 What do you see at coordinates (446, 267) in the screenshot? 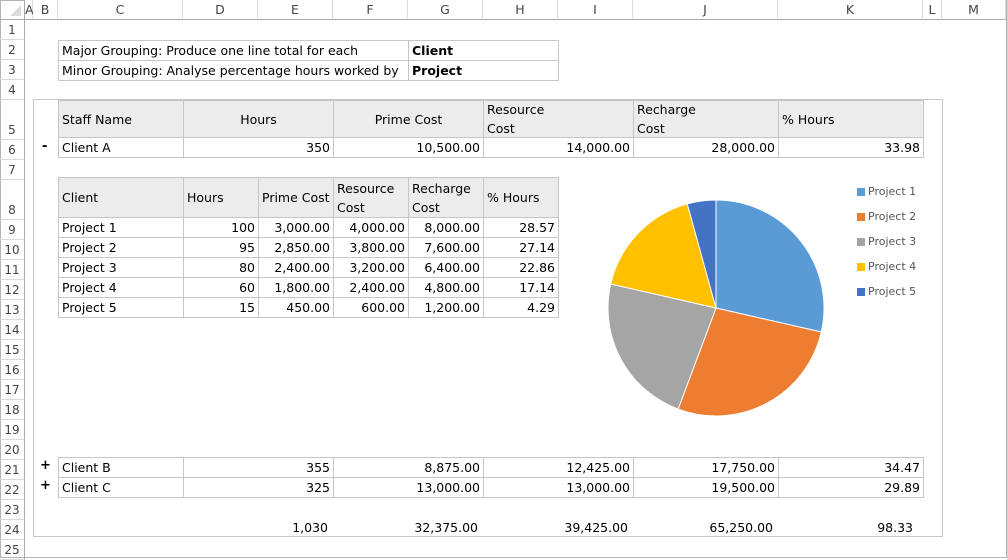
I see `project-3-recharge: 6,400.00` at bounding box center [446, 267].